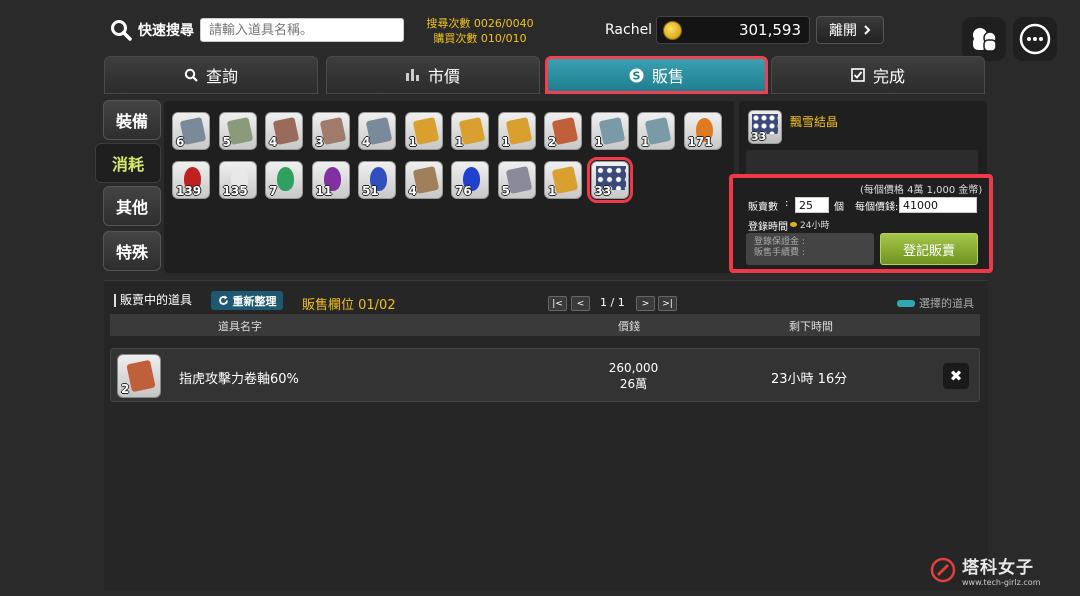  I want to click on refresh-icon, so click(223, 300).